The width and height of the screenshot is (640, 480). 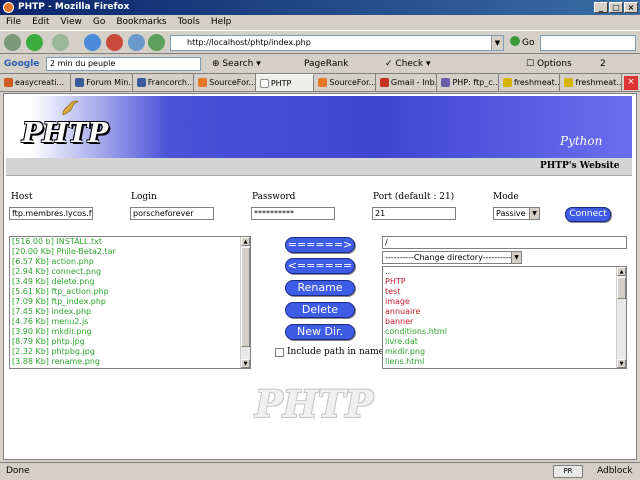 I want to click on local-file-item: [7.45 Kb] index.php, so click(x=130, y=312).